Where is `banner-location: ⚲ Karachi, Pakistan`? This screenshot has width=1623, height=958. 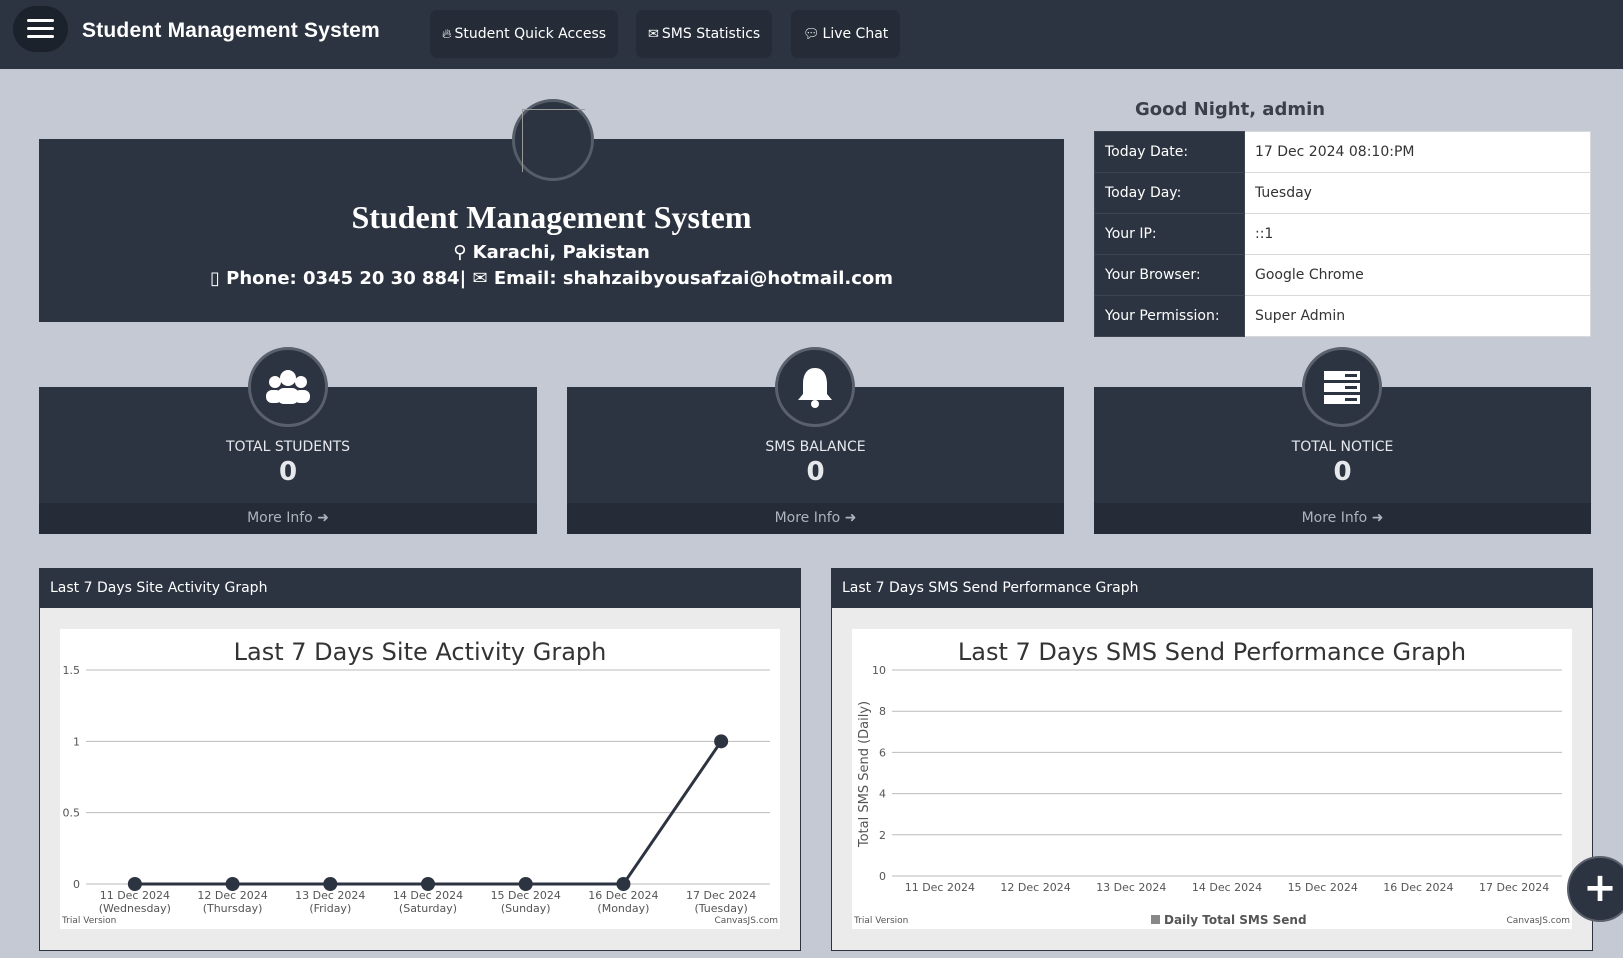
banner-location: ⚲ Karachi, Pakistan is located at coordinates (551, 252).